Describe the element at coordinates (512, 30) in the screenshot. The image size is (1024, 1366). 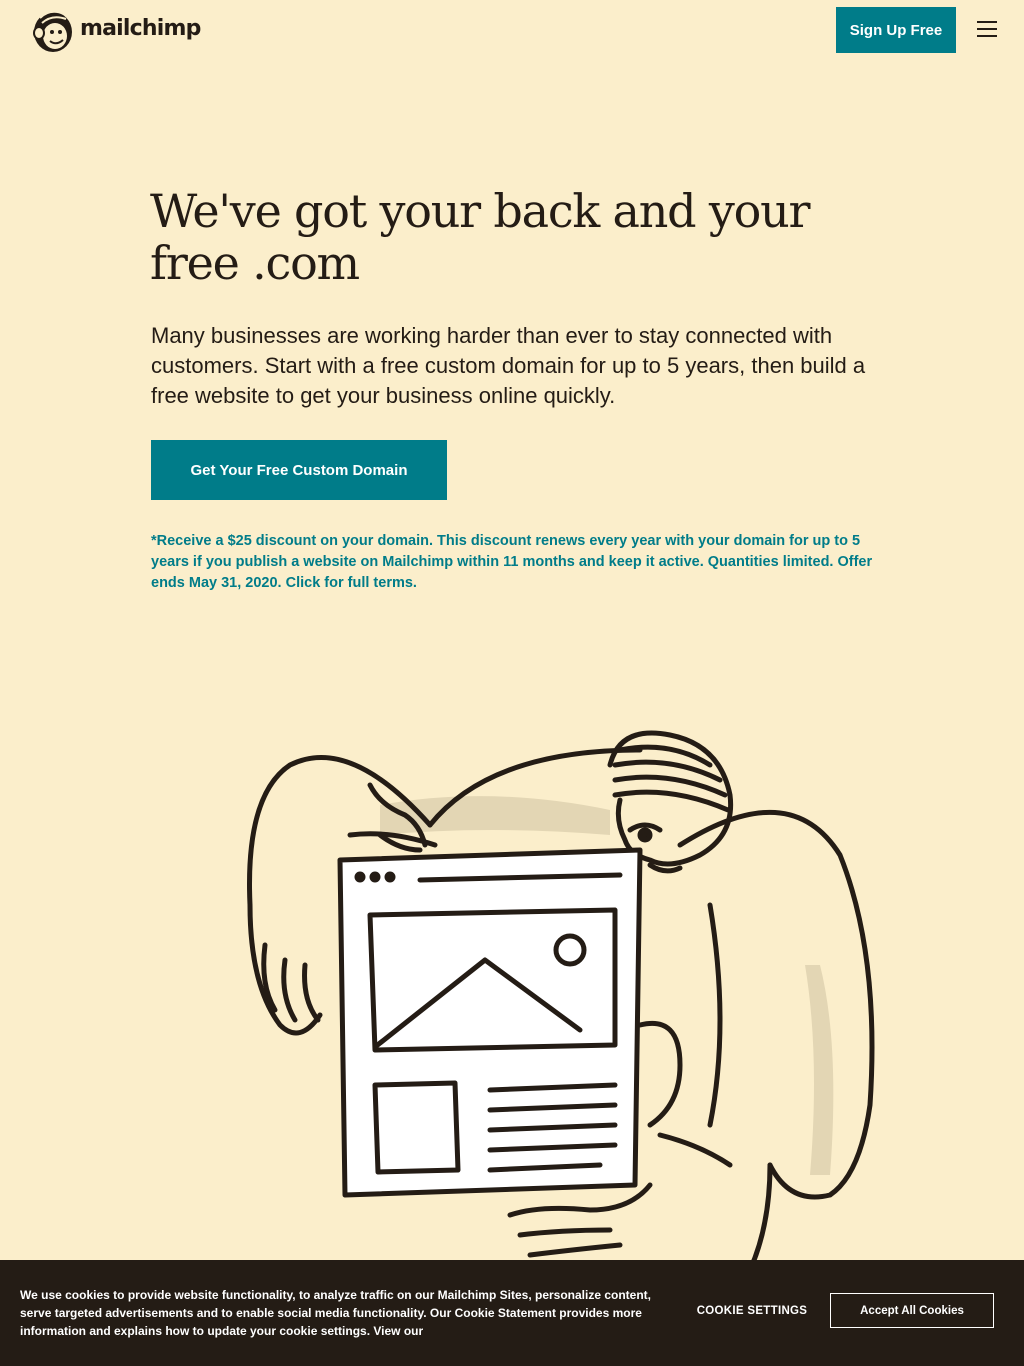
I see `site-header: mailchimp Sign Up Free` at that location.